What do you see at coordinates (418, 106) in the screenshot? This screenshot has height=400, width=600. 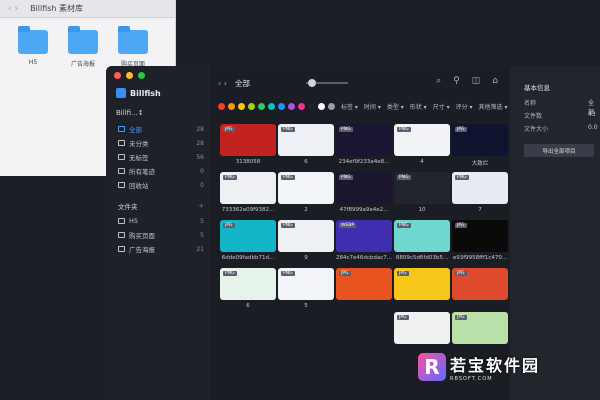 I see `filter-dropdown: 形状 ▾` at bounding box center [418, 106].